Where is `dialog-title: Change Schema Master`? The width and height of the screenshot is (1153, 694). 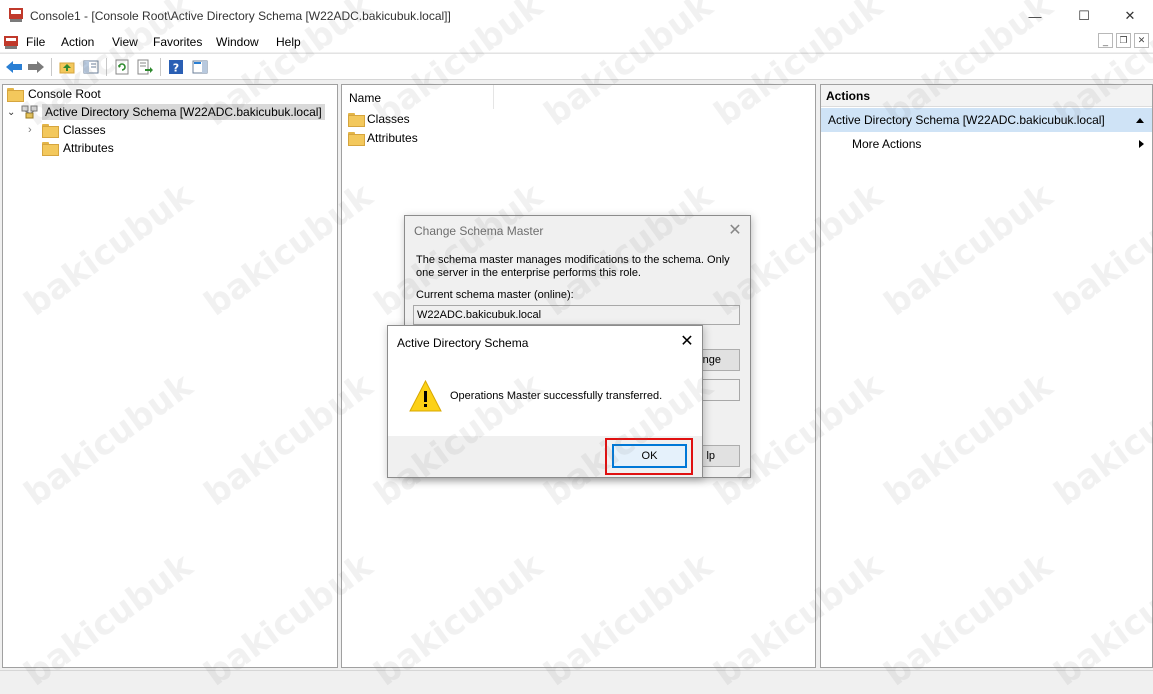 dialog-title: Change Schema Master is located at coordinates (479, 231).